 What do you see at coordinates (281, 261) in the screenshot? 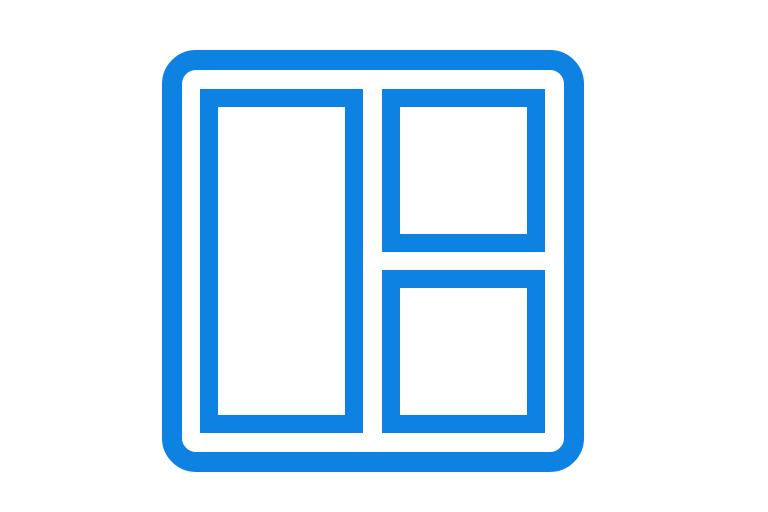
I see `left-panel` at bounding box center [281, 261].